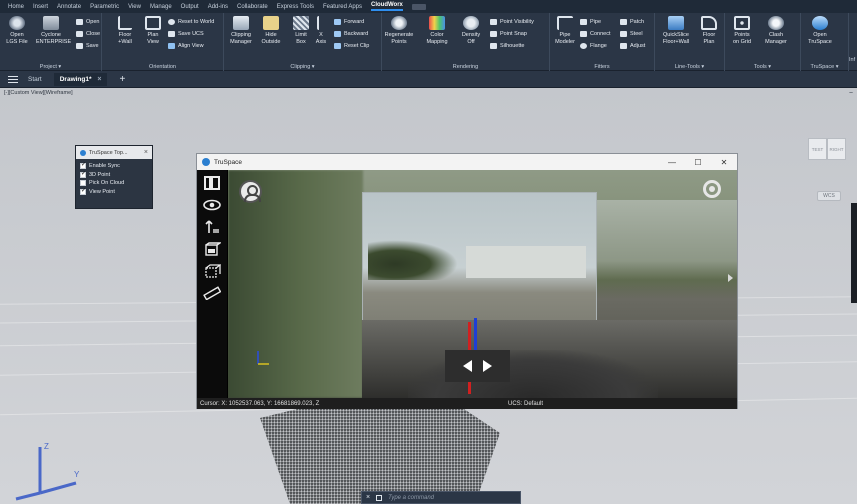 The width and height of the screenshot is (857, 504). Describe the element at coordinates (38, 93) in the screenshot. I see `viewport-controls-label: [-][Custom View][Wireframe]` at that location.